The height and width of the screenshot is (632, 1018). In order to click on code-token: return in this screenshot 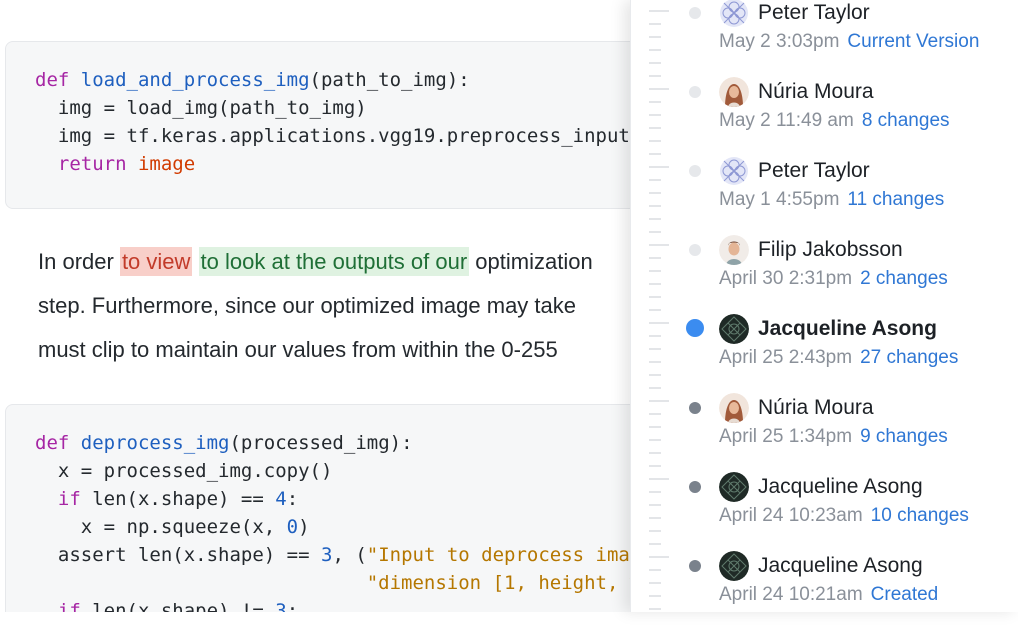, I will do `click(97, 164)`.